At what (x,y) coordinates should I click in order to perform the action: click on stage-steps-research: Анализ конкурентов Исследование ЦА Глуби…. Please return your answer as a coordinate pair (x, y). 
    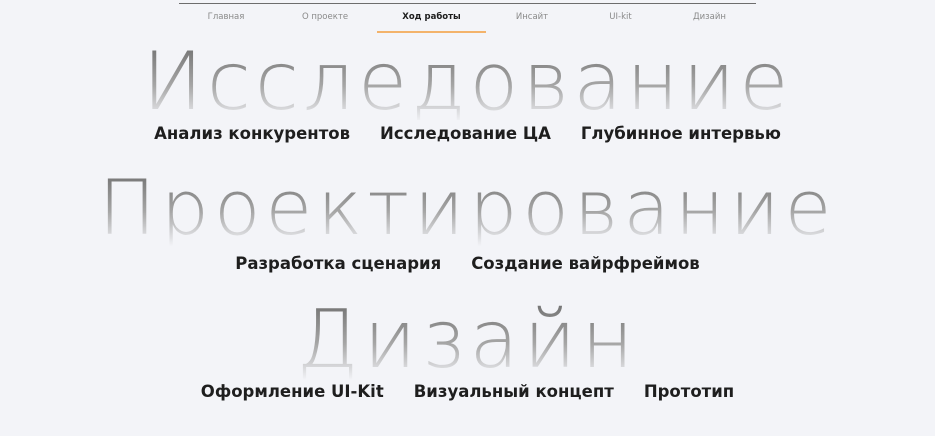
    Looking at the image, I should click on (467, 133).